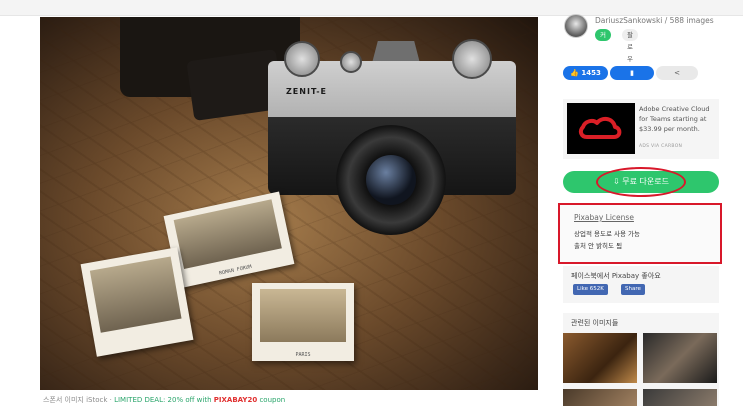 Image resolution: width=743 pixels, height=406 pixels. What do you see at coordinates (307, 91) in the screenshot?
I see `camera-brand: ZENIT-E` at bounding box center [307, 91].